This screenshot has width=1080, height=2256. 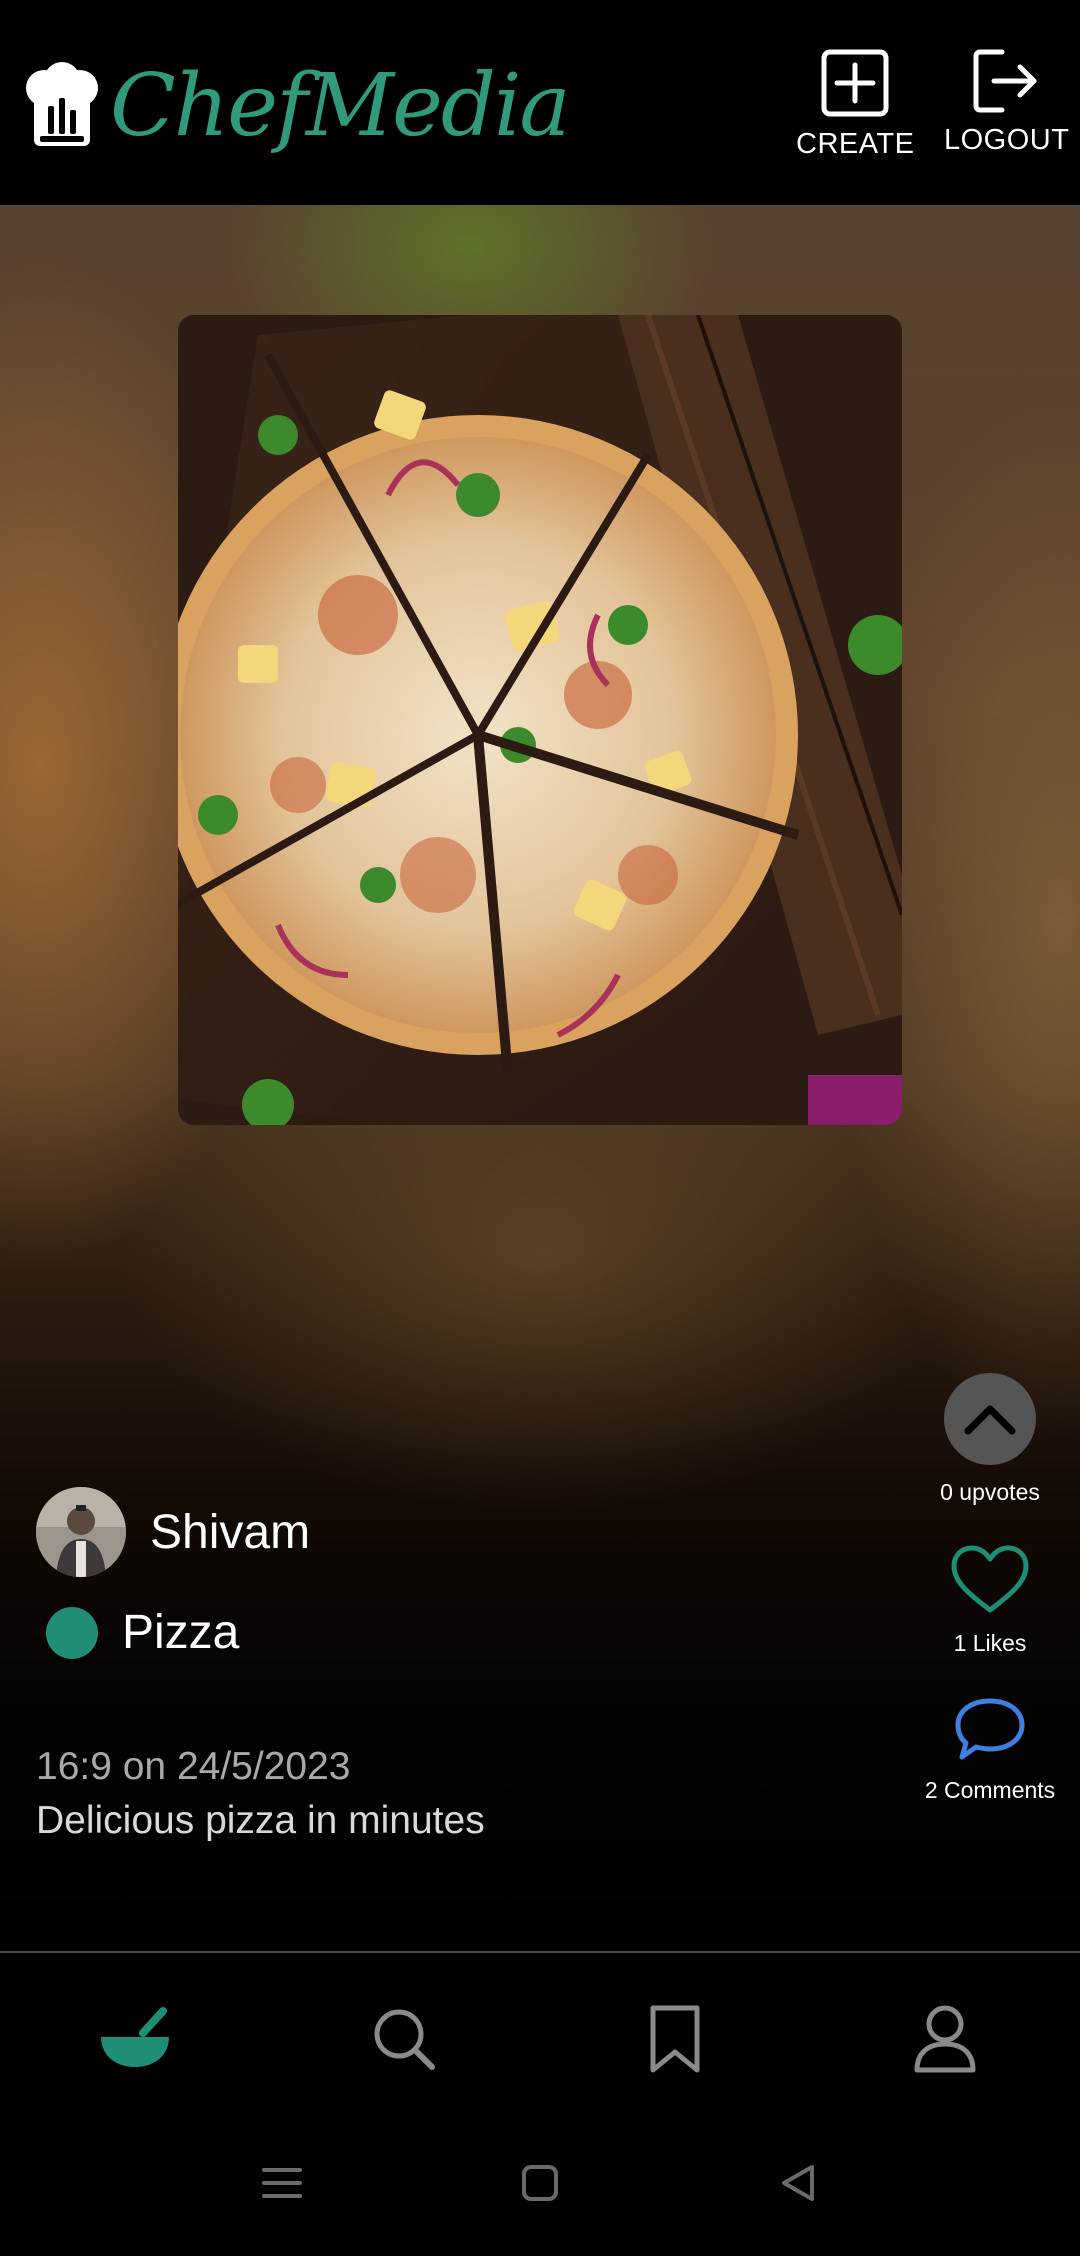 I want to click on likes-count: 1 Likes, so click(x=990, y=1643).